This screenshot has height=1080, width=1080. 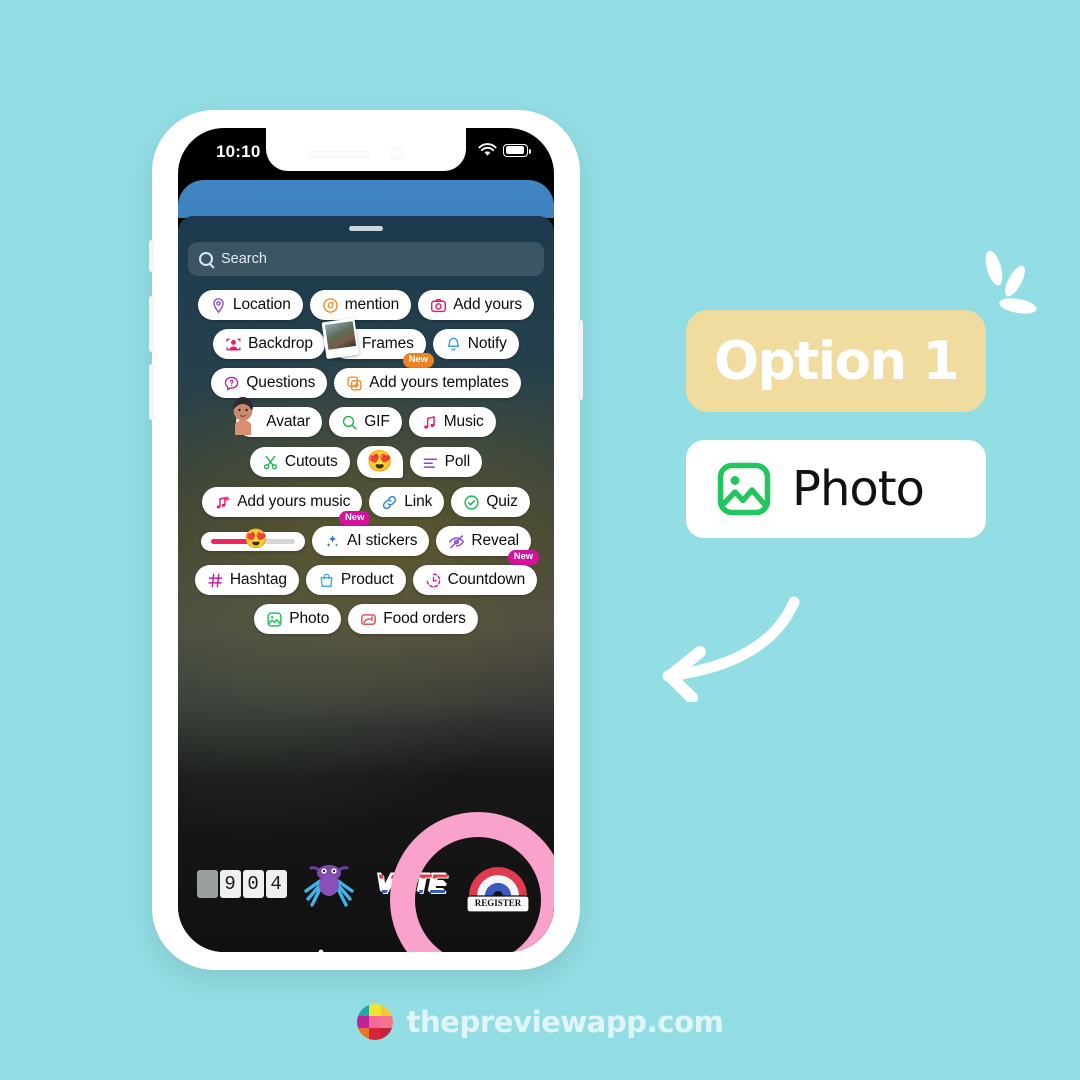 I want to click on sticker-label: Hashtag, so click(x=258, y=579).